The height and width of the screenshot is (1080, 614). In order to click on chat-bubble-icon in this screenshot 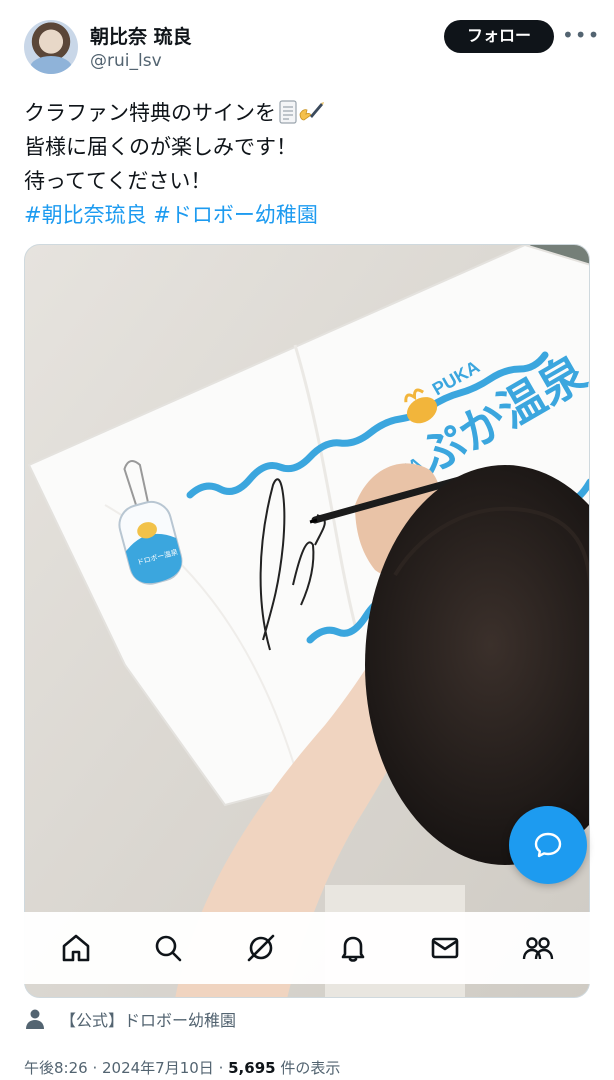, I will do `click(548, 845)`.